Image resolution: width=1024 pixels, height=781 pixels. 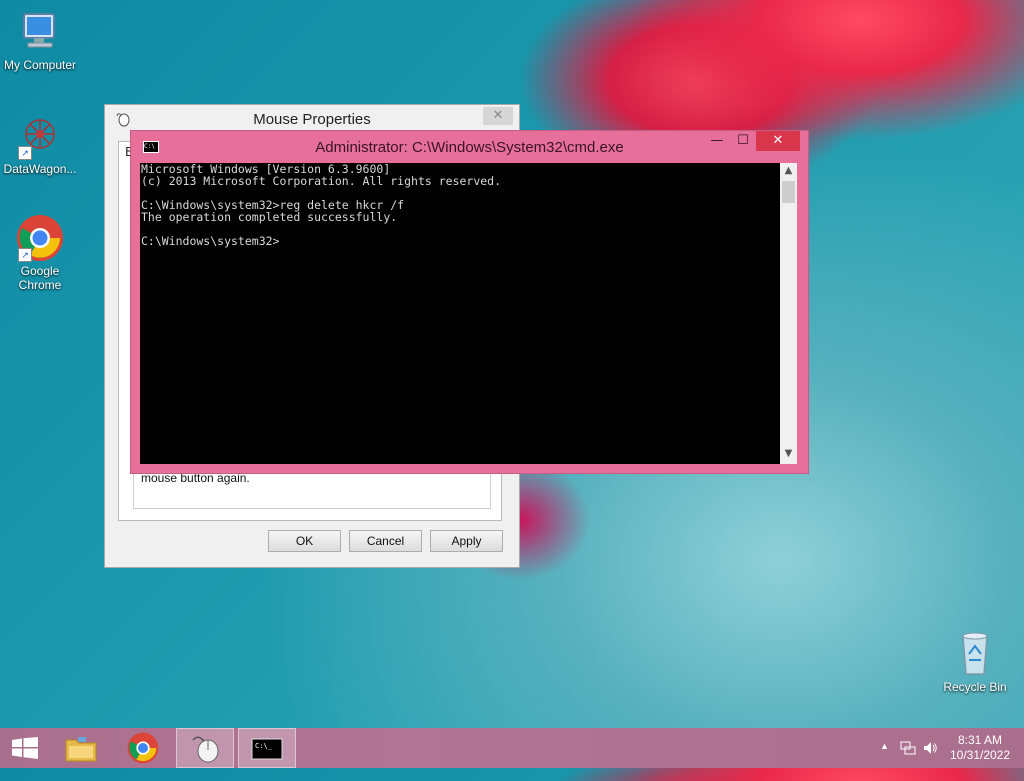 I want to click on scroll-thumb, so click(x=788, y=192).